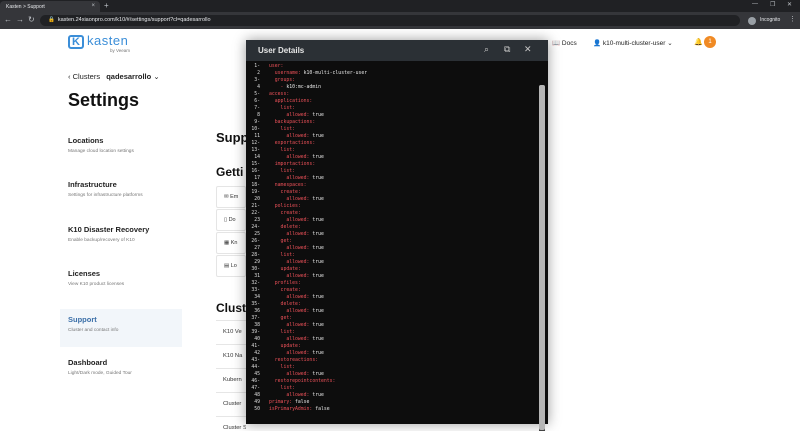 Image resolution: width=800 pixels, height=431 pixels. What do you see at coordinates (255, 269) in the screenshot?
I see `line-number: 30-` at bounding box center [255, 269].